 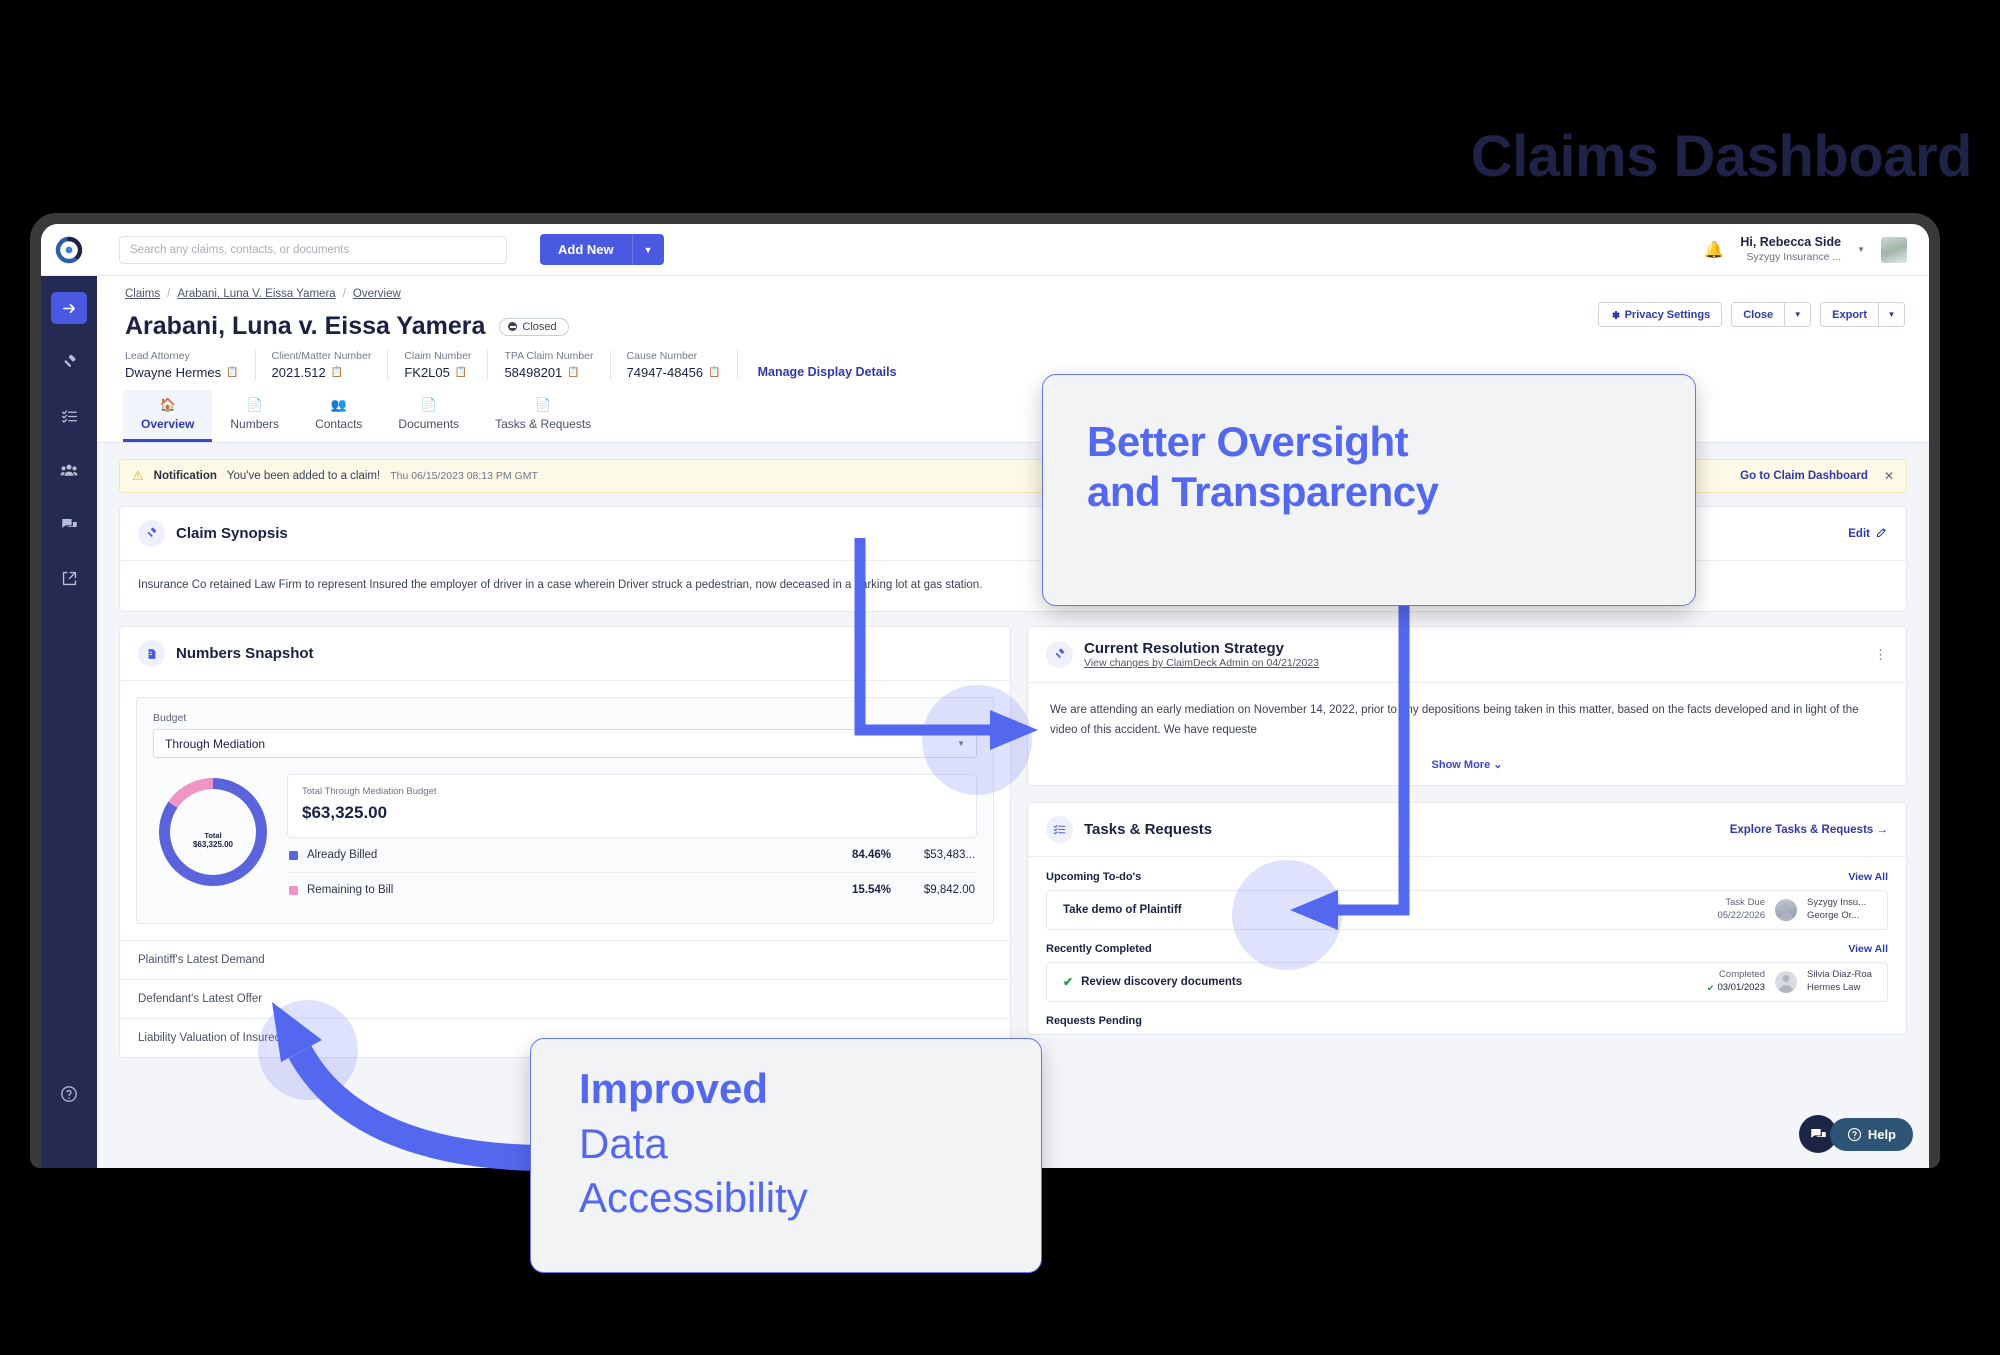 I want to click on gavel-icon, so click(x=1059, y=654).